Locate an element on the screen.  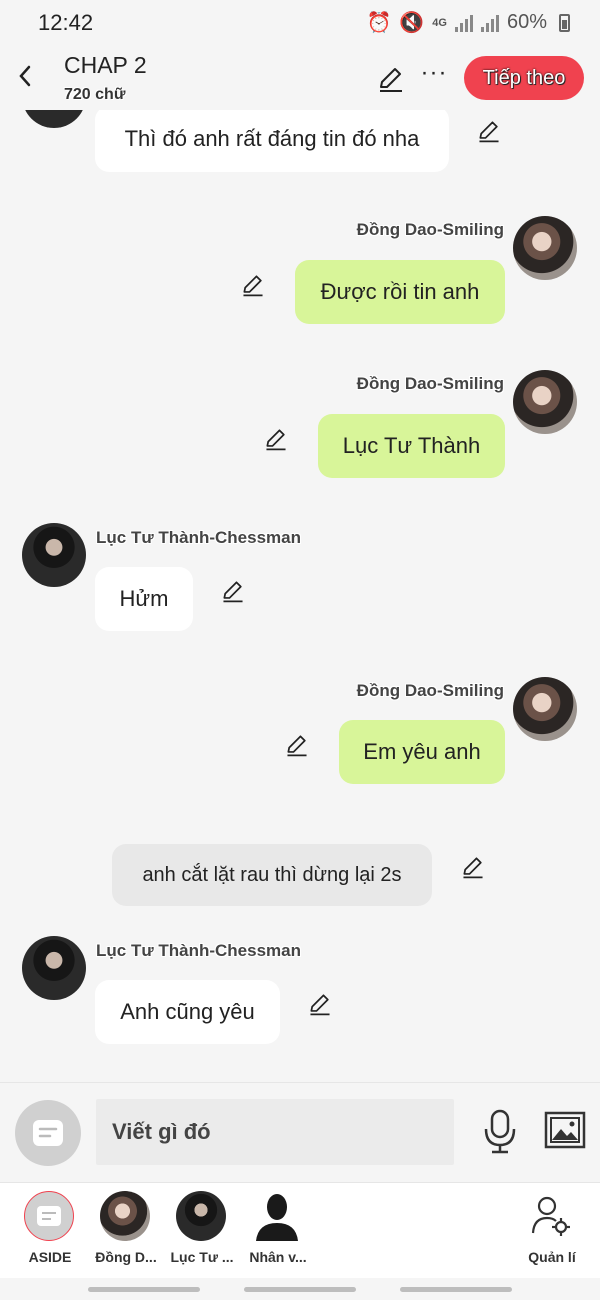
chevron-left-icon is located at coordinates (25, 76).